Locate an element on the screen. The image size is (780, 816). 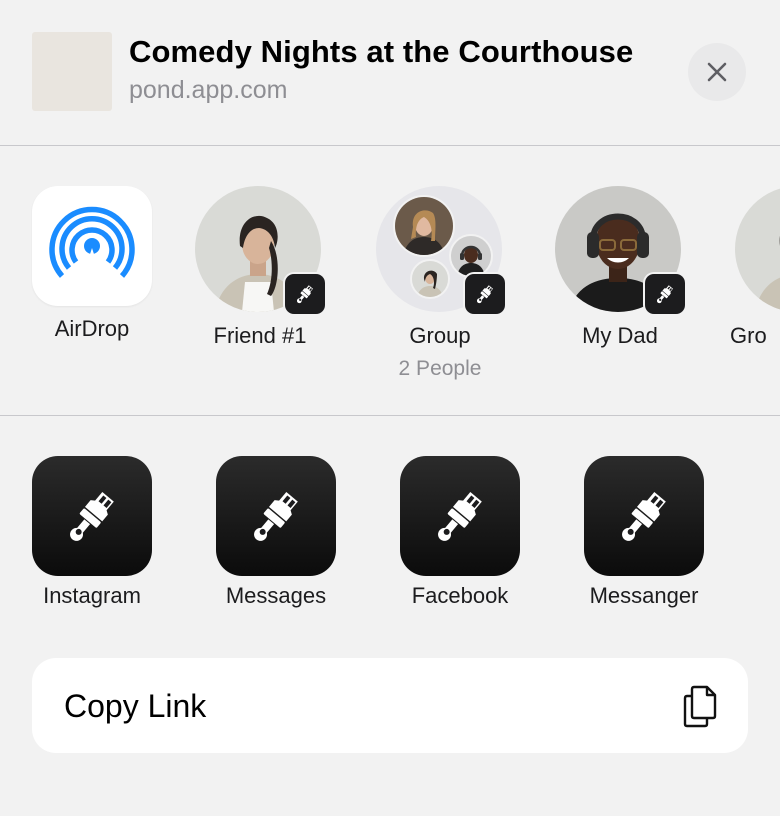
copy-link-label: Copy Link is located at coordinates (135, 706).